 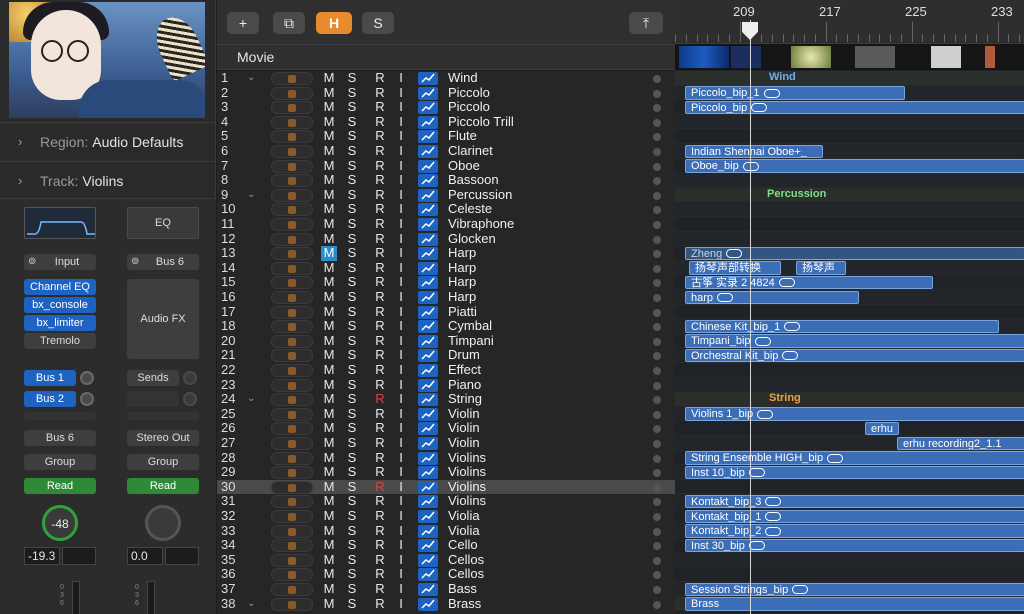 I want to click on track-name: Piccolo Trill, so click(x=481, y=122).